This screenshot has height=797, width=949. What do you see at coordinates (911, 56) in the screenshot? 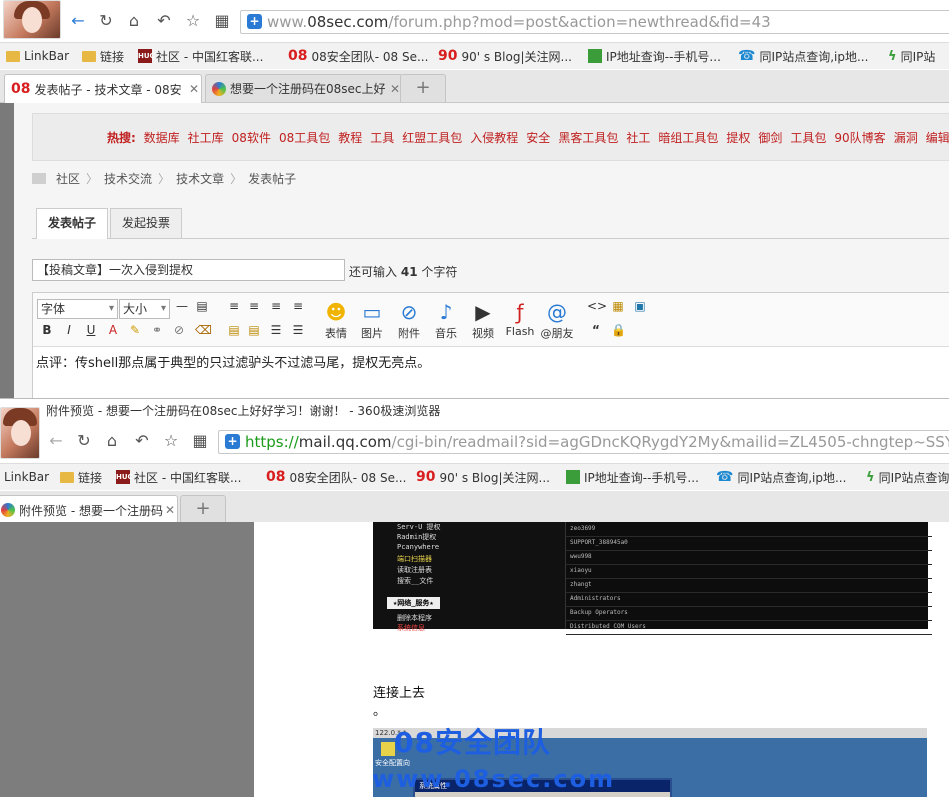
I see `bookmark-same-ip-2: ϟ 同IP站` at bounding box center [911, 56].